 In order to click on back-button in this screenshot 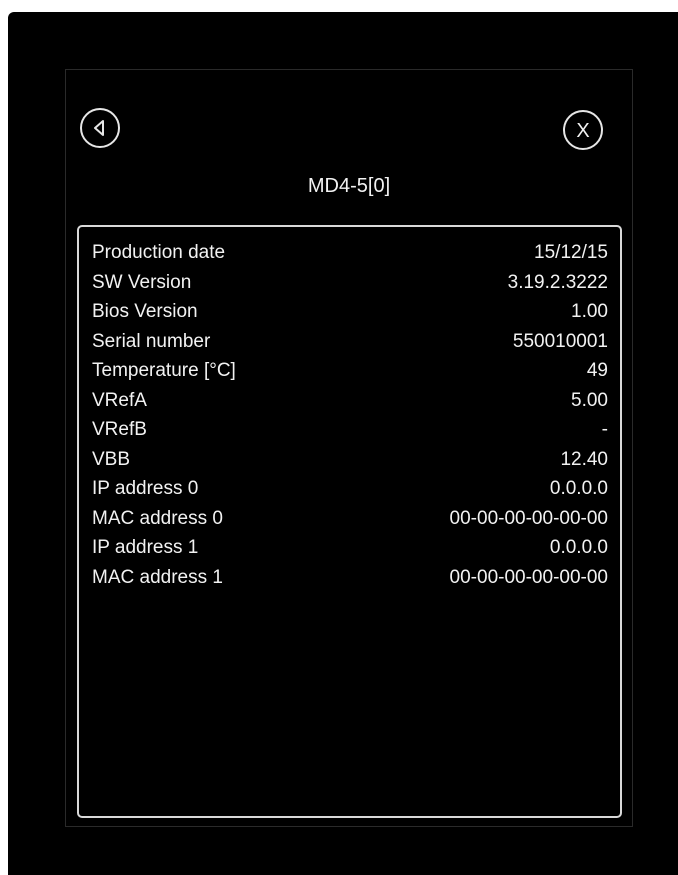, I will do `click(100, 128)`.